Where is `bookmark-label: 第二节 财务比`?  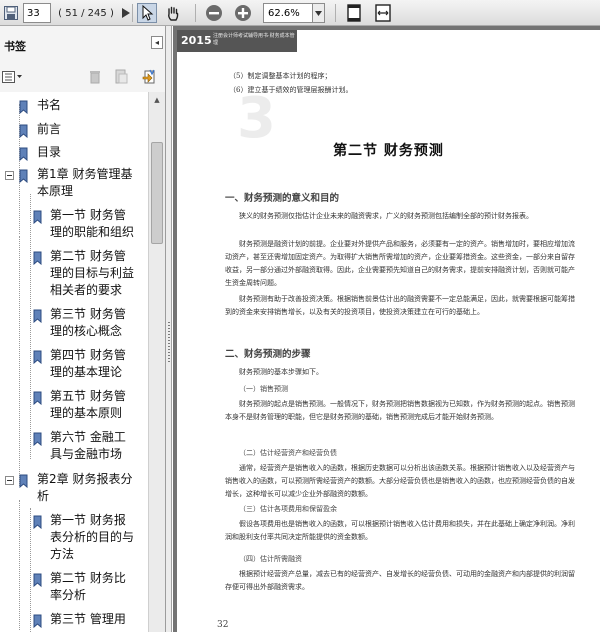 bookmark-label: 第二节 财务比 is located at coordinates (88, 578).